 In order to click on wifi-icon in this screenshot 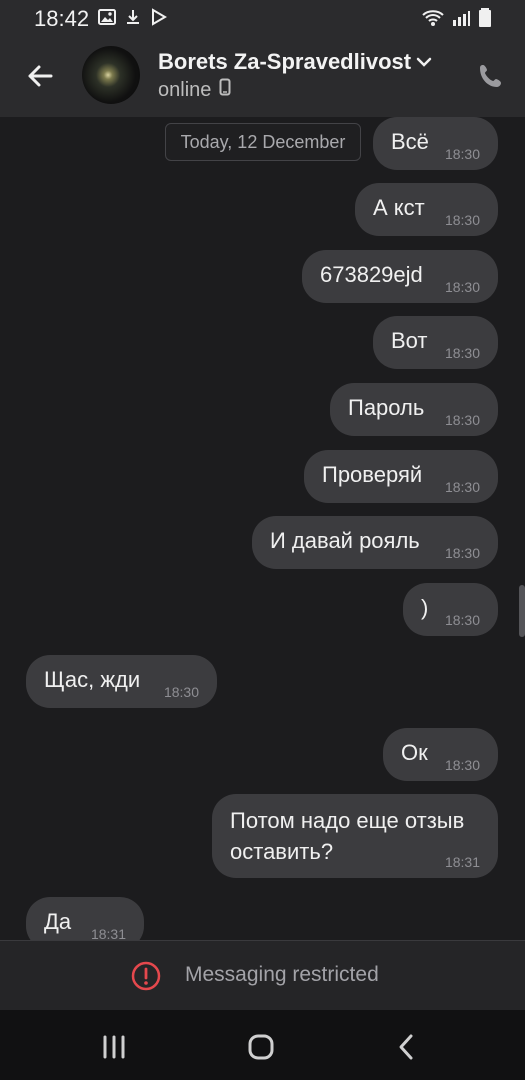, I will do `click(433, 20)`.